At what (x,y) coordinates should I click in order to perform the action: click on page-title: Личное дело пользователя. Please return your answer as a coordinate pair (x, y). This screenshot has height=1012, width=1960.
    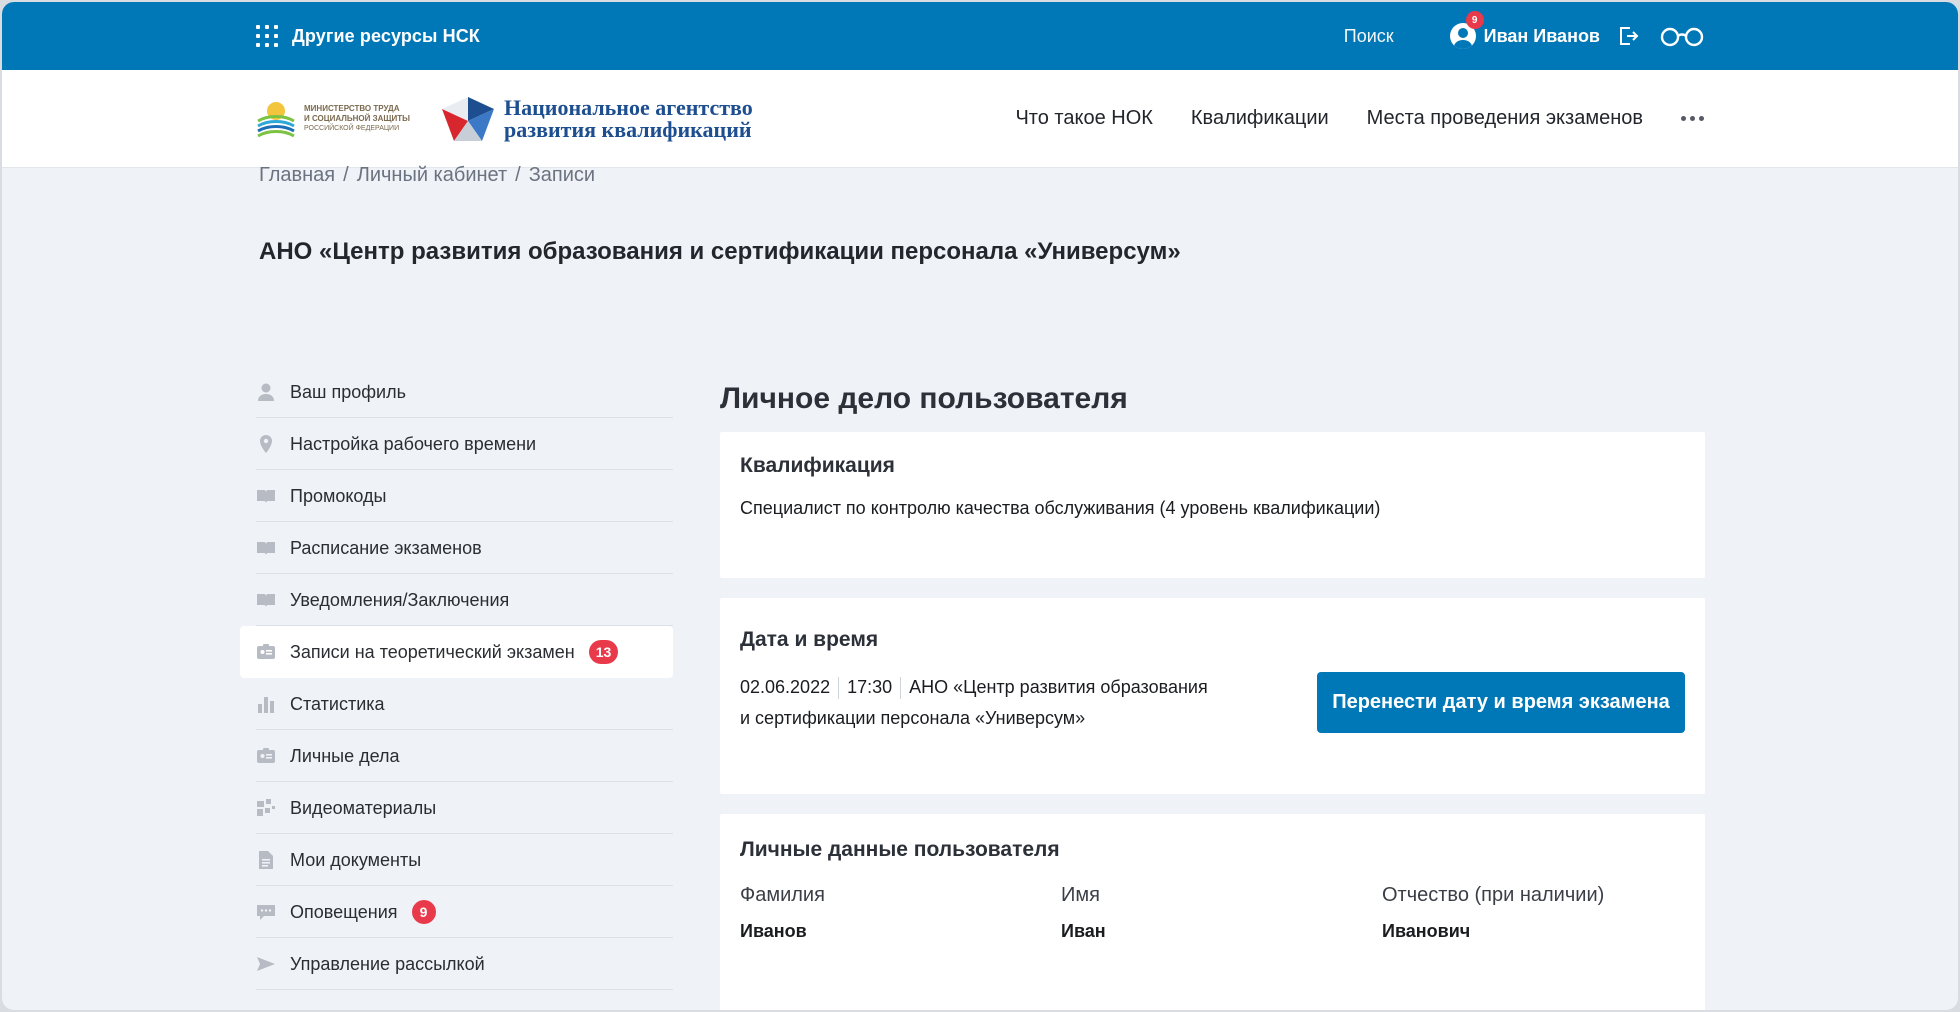
    Looking at the image, I should click on (924, 398).